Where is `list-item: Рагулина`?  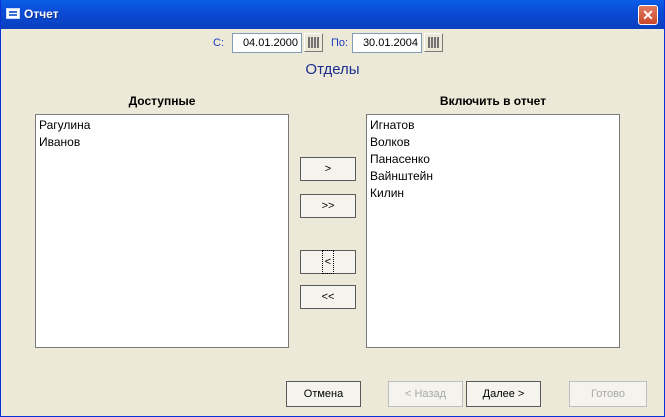 list-item: Рагулина is located at coordinates (162, 125).